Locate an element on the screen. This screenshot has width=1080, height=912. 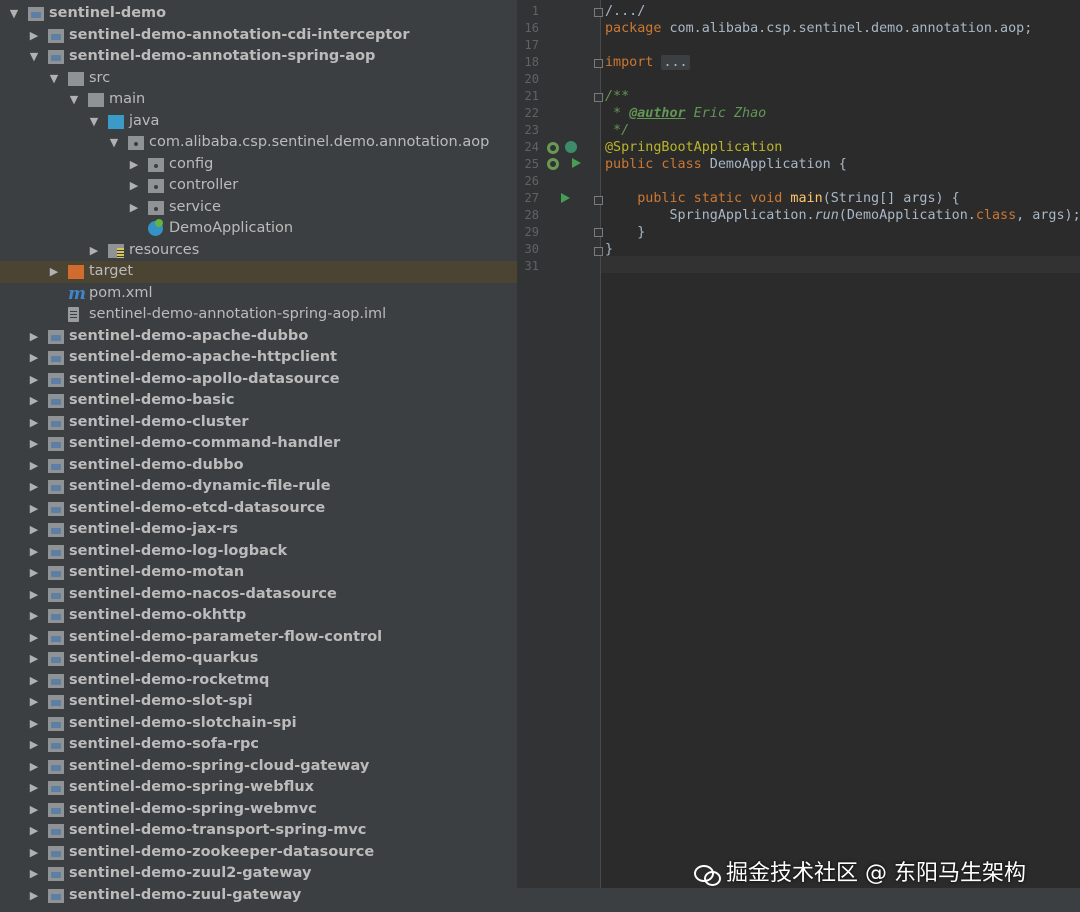
tree-item: ▶ sentinel-demo-etcd-datasource is located at coordinates (258, 509).